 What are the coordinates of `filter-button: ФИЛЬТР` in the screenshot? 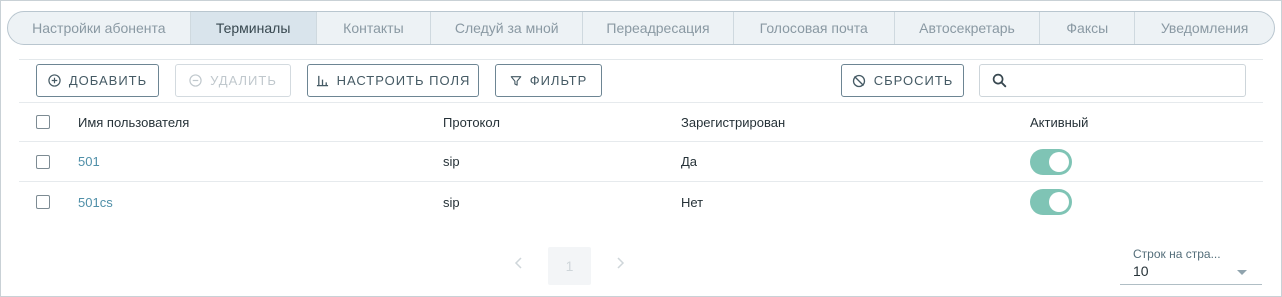 It's located at (548, 80).